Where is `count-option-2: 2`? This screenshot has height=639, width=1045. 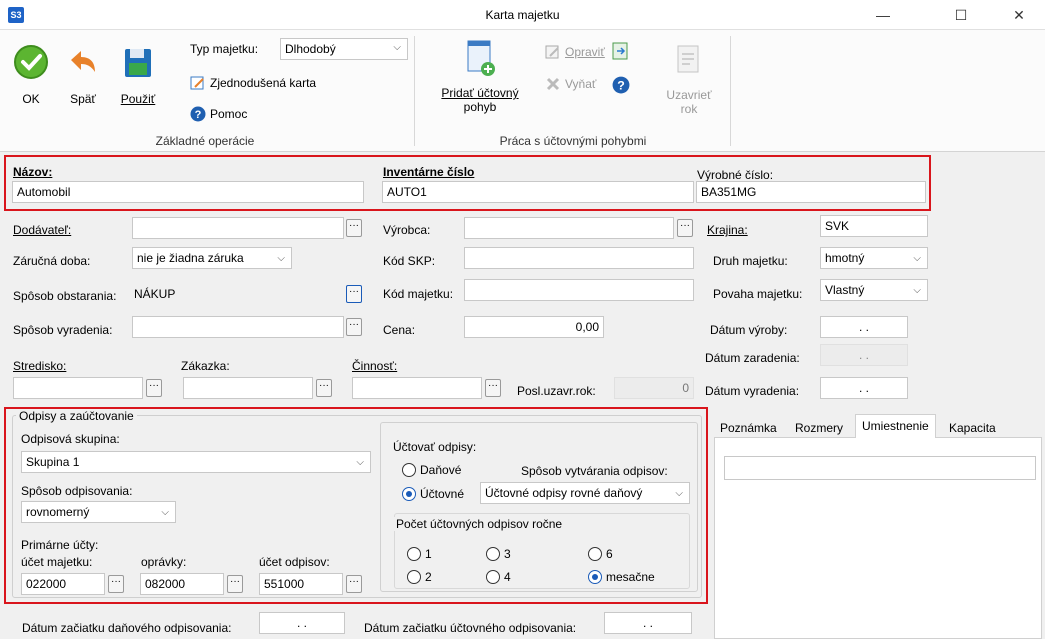 count-option-2: 2 is located at coordinates (419, 577).